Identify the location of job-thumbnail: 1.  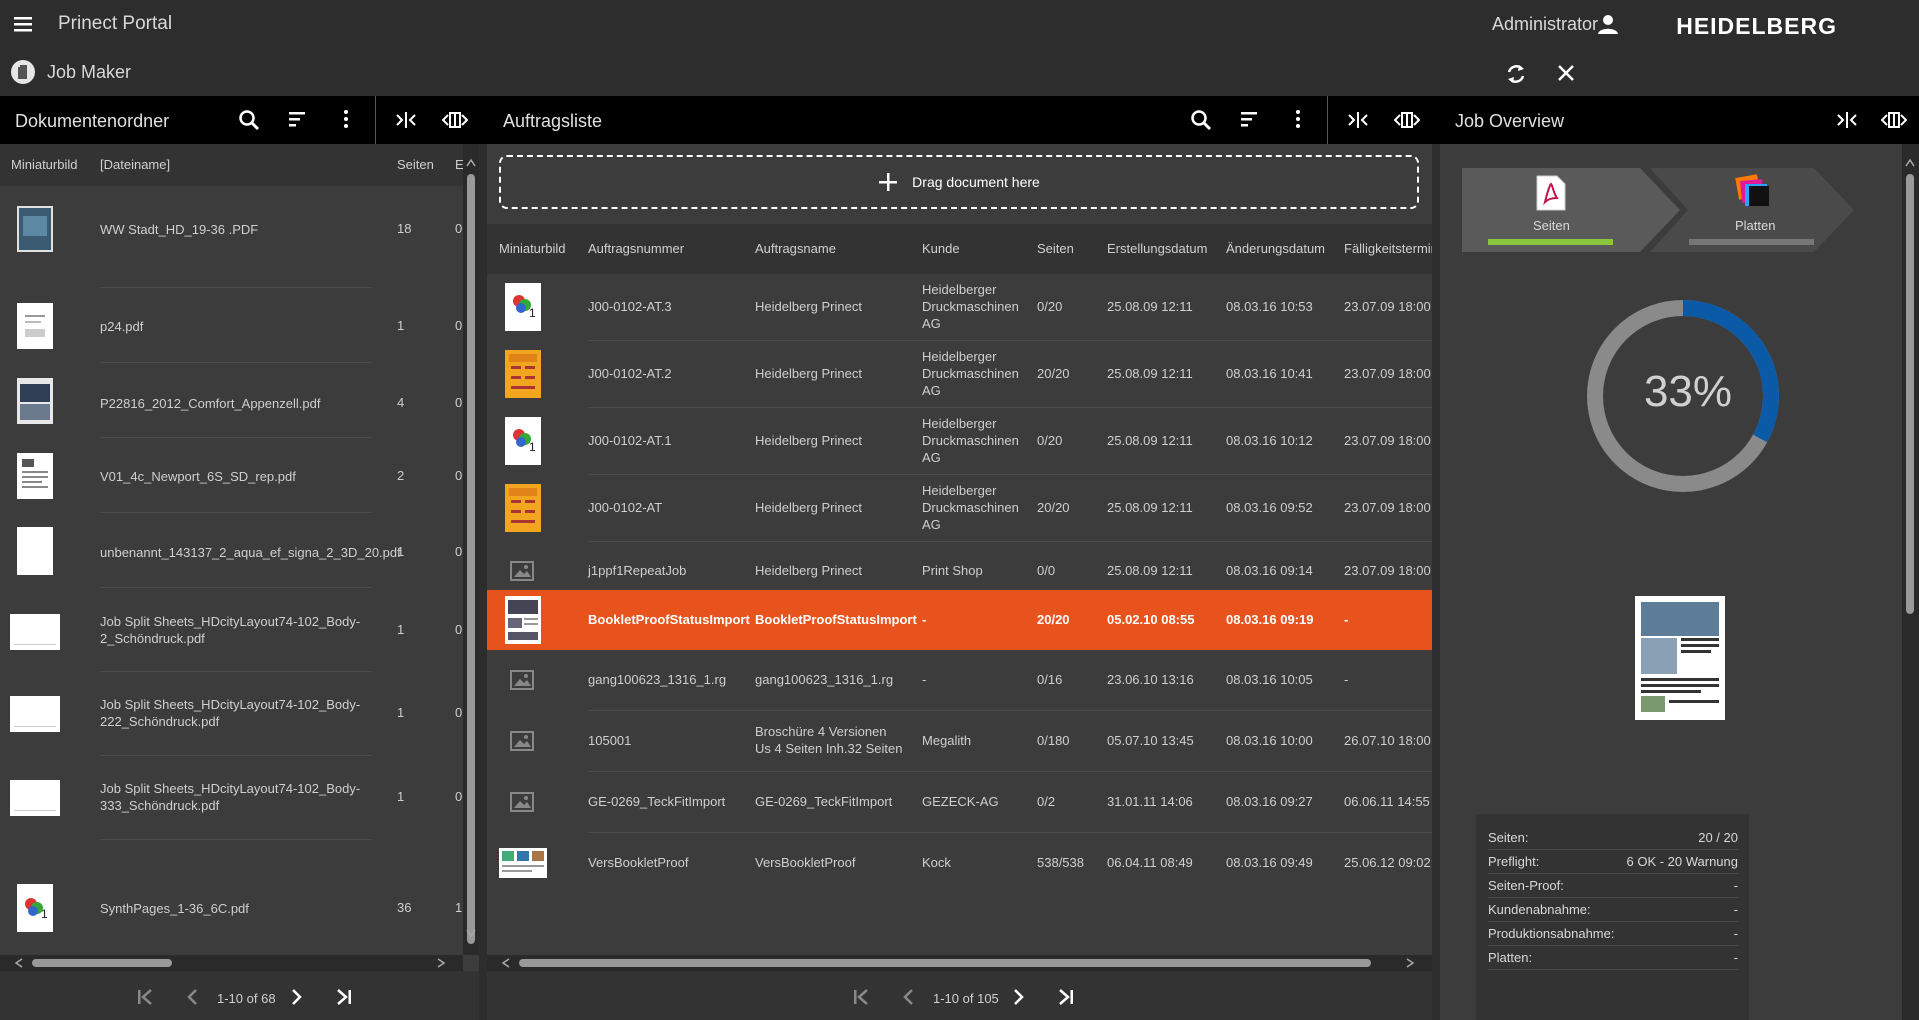
(523, 441).